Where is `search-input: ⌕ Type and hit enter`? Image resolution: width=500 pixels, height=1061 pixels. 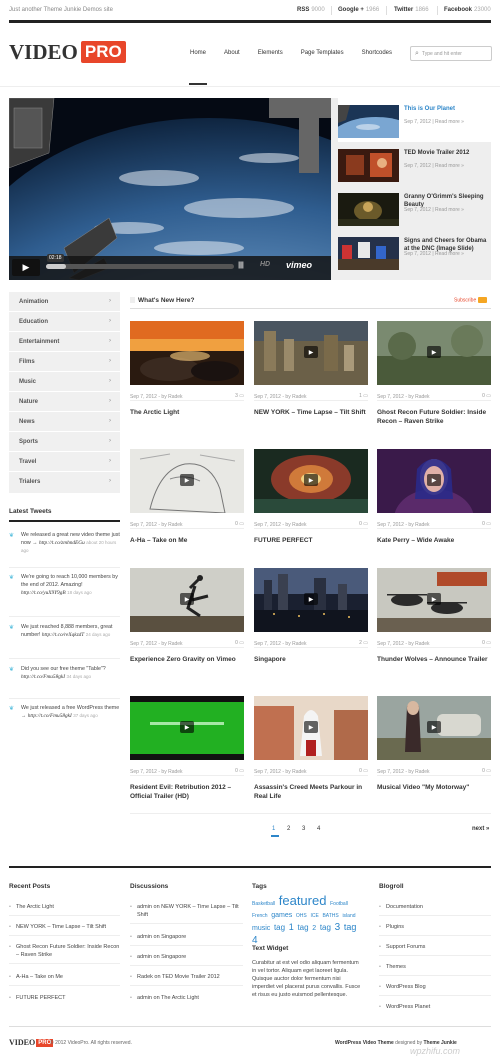
search-input: ⌕ Type and hit enter is located at coordinates (451, 53).